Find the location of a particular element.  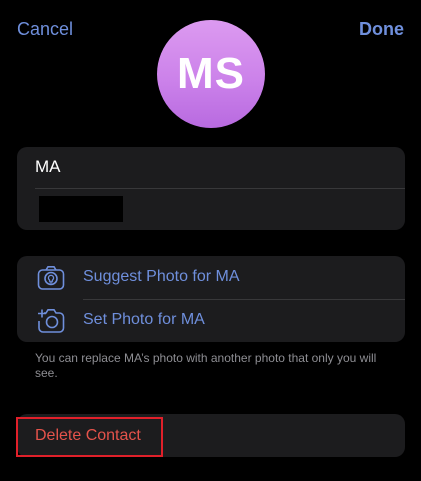

set-photo-button: Set Photo for MA is located at coordinates (211, 320).